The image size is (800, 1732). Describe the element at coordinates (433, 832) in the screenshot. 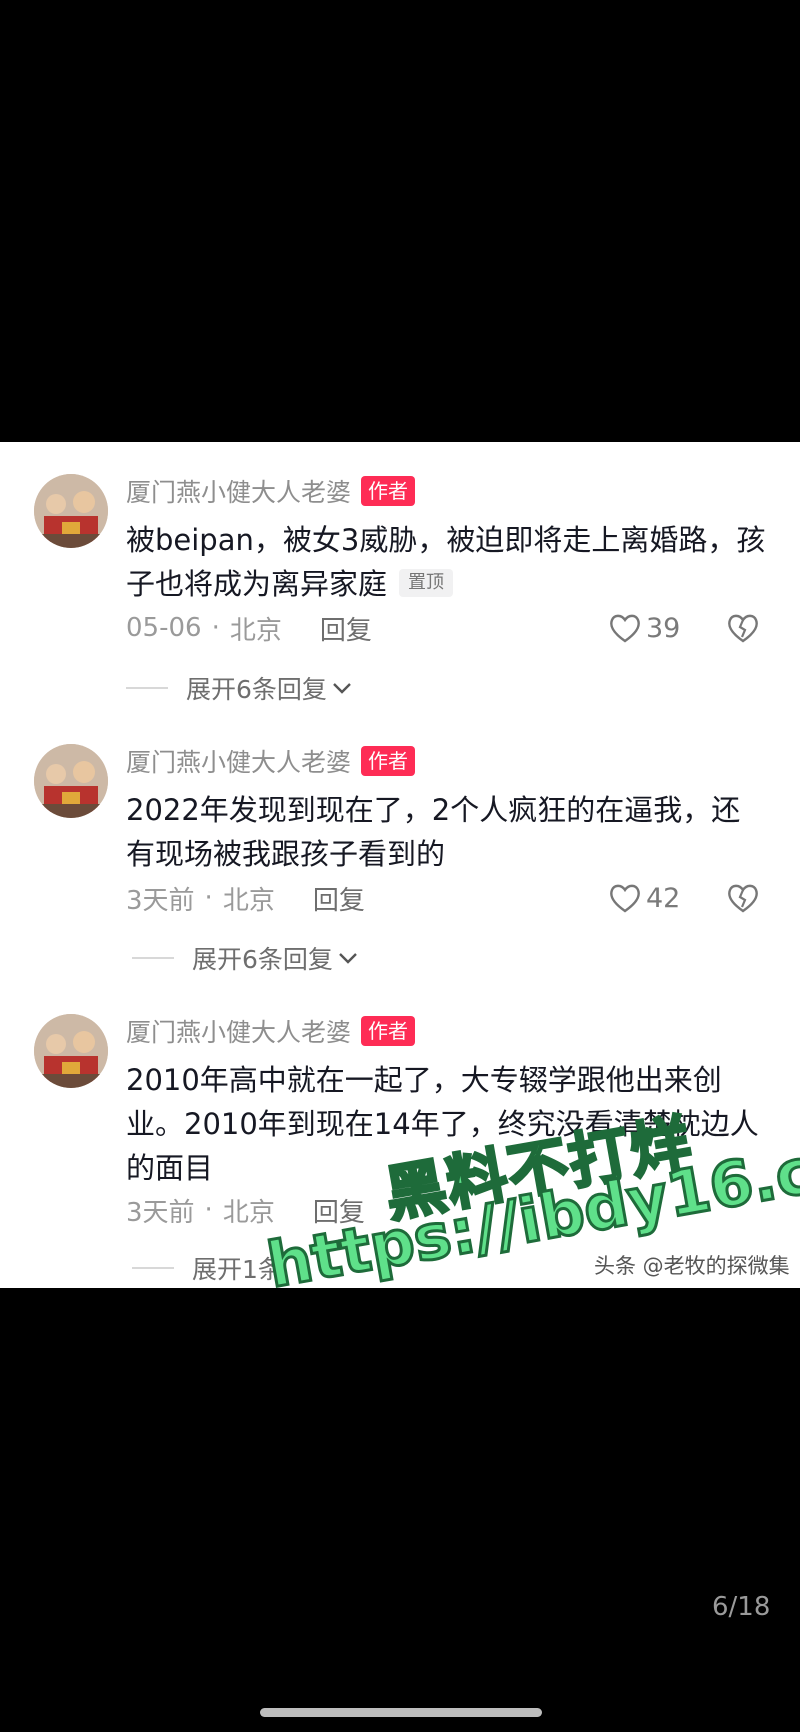

I see `comment-text: 2022年发现到现在了，2个人疯狂的在逼我，还有现场被我跟孩子看到的` at that location.